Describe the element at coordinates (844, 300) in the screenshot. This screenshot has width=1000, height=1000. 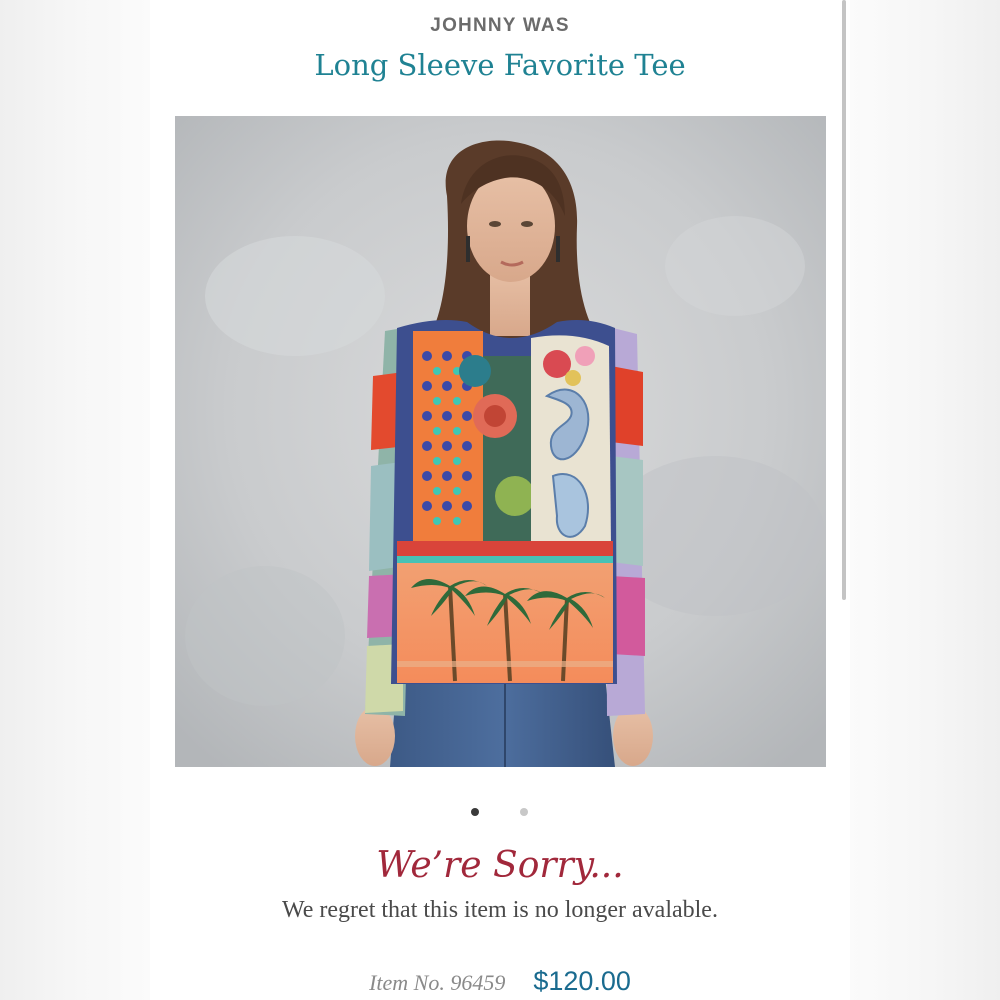
I see `scrollbar` at that location.